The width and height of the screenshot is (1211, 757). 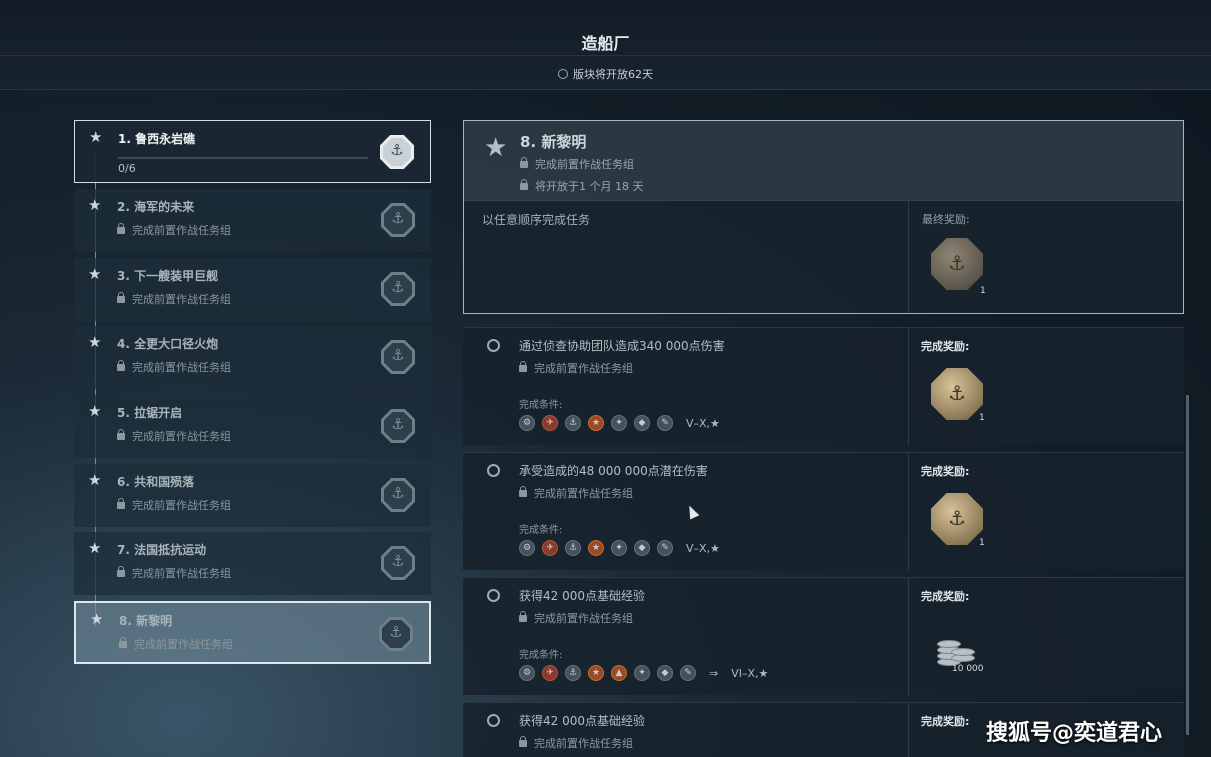 I want to click on task-tier-text: V–X,★, so click(x=703, y=423).